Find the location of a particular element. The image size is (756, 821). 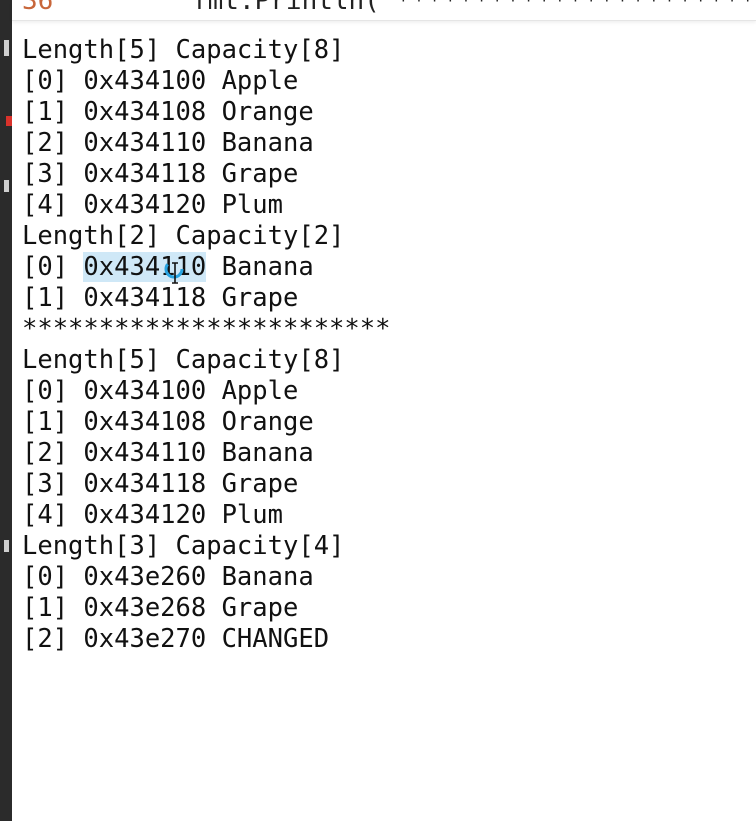

code-line: fmt.Println("*********************** is located at coordinates (474, 8).